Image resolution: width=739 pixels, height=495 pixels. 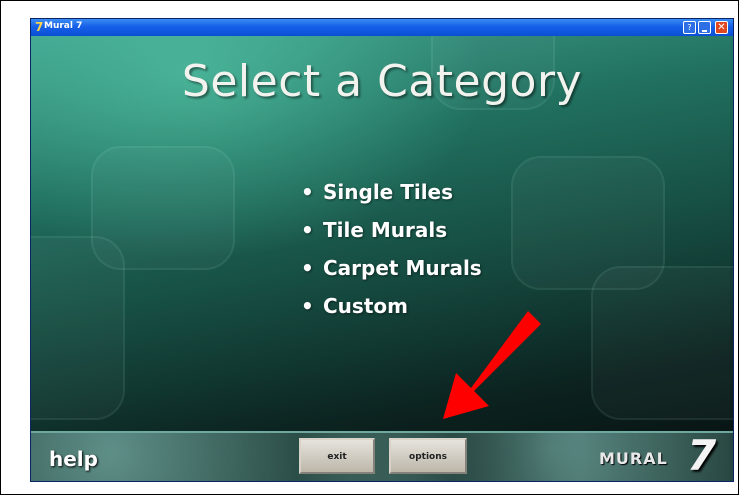 What do you see at coordinates (428, 456) in the screenshot?
I see `options-button: options` at bounding box center [428, 456].